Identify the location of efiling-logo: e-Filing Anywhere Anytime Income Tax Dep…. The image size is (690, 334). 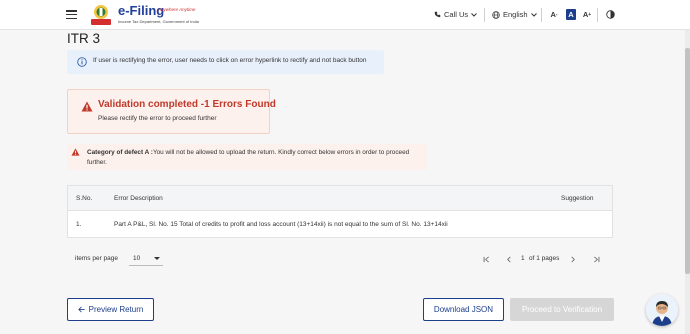
(143, 15).